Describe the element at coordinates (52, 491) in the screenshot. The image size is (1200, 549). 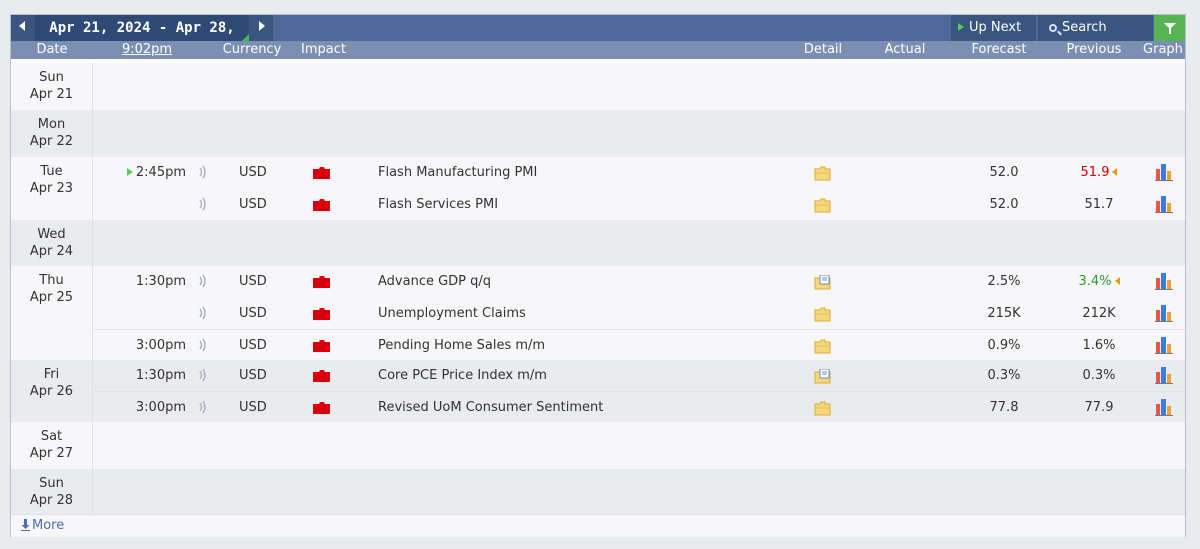
I see `day-date-cell: Sun Apr 28` at that location.